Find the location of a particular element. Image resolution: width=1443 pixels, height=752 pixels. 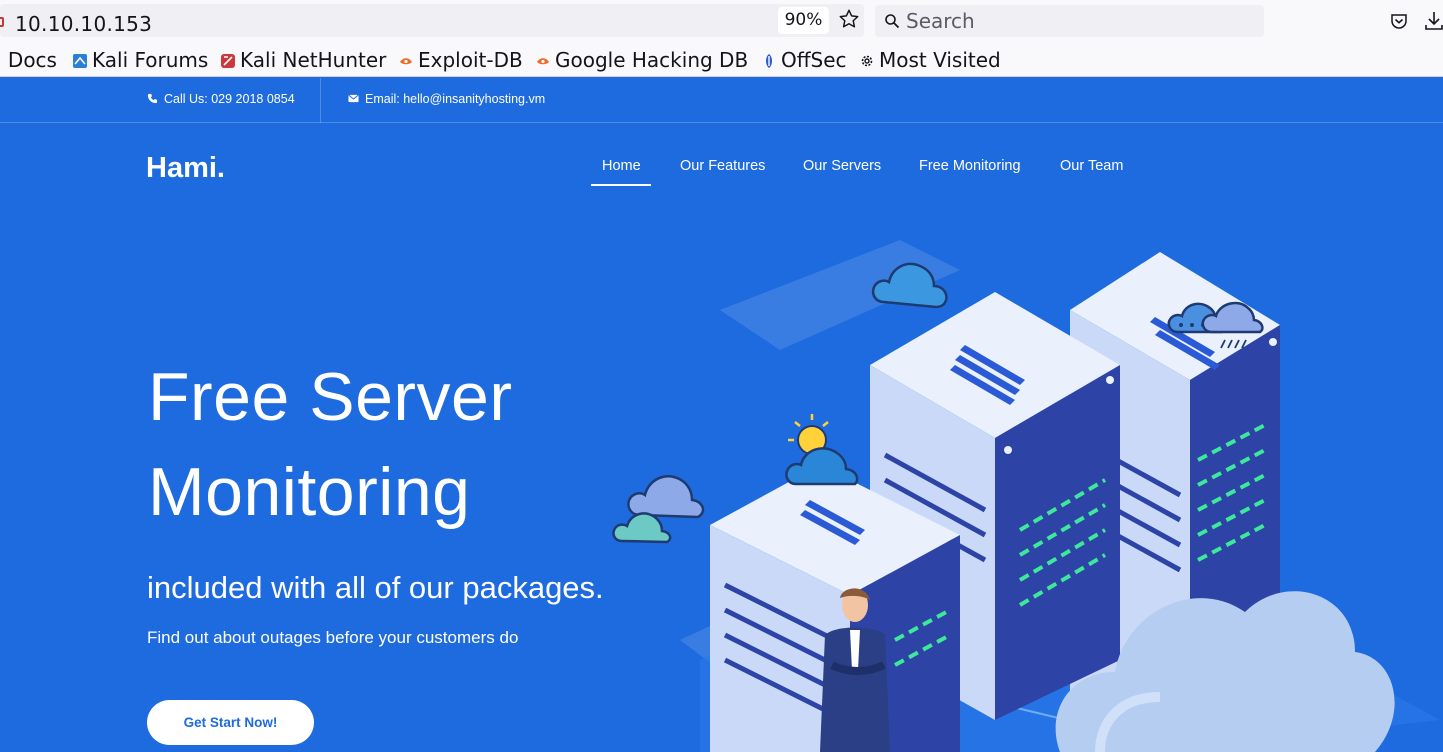

search-placeholder: Search is located at coordinates (940, 21).